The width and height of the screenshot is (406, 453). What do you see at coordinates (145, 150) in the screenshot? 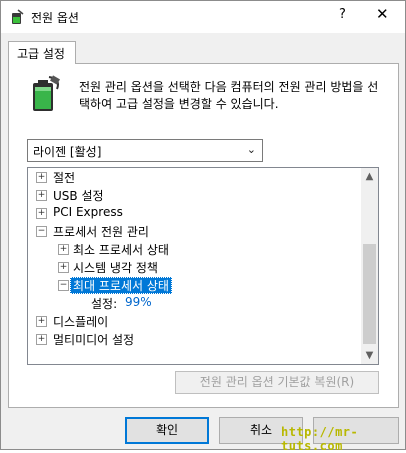
I see `power-plan-dropdown: 라이젠 [활성] ⌄` at bounding box center [145, 150].